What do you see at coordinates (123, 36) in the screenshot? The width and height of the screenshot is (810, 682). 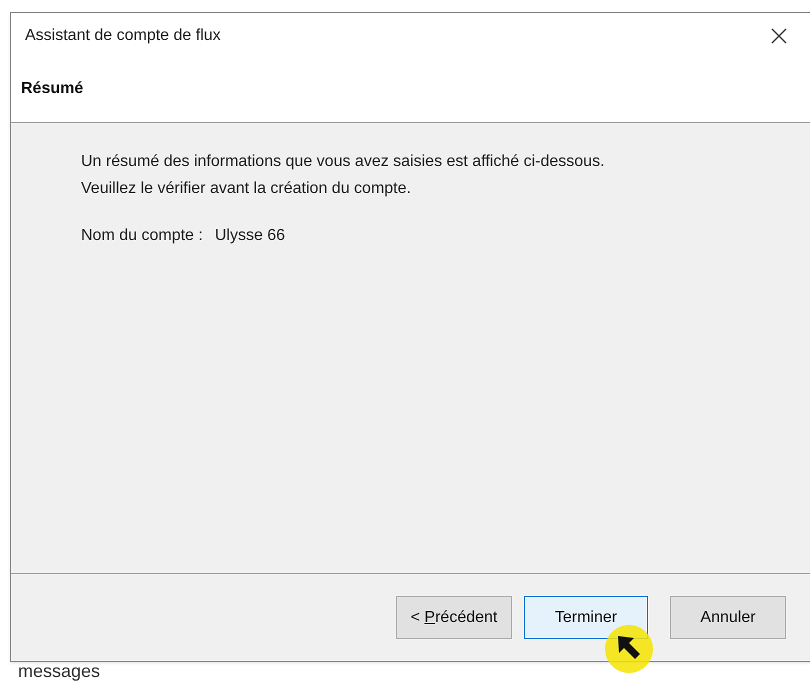 I see `window-title: Assistant de compte de flux` at bounding box center [123, 36].